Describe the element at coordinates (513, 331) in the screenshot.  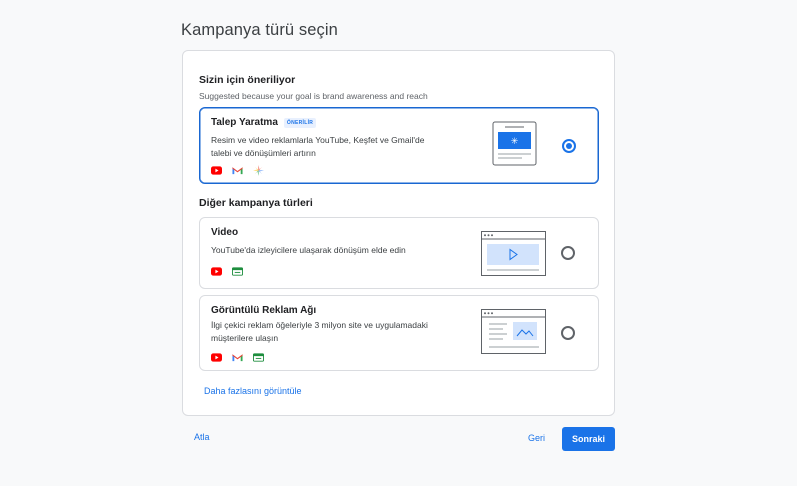
I see `display-illustration-icon` at that location.